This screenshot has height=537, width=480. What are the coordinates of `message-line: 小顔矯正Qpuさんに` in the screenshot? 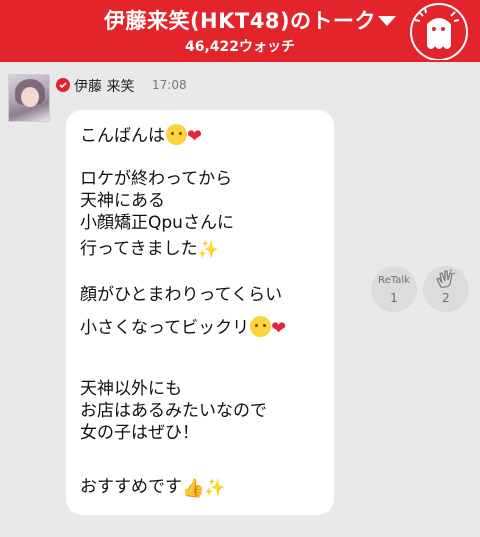 It's located at (157, 223).